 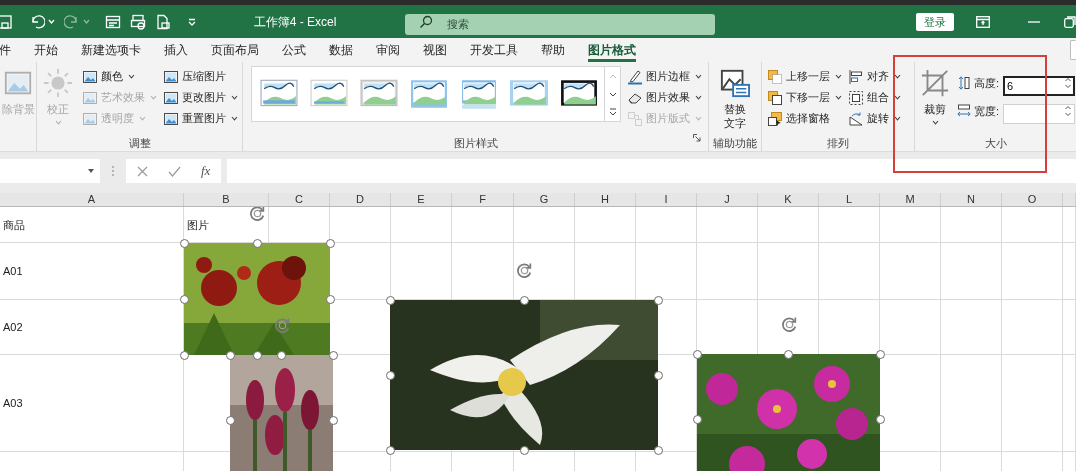 What do you see at coordinates (142, 171) in the screenshot?
I see `cancel-icon` at bounding box center [142, 171].